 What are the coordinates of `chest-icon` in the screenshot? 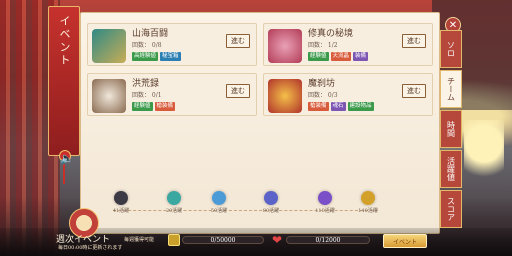 It's located at (121, 198).